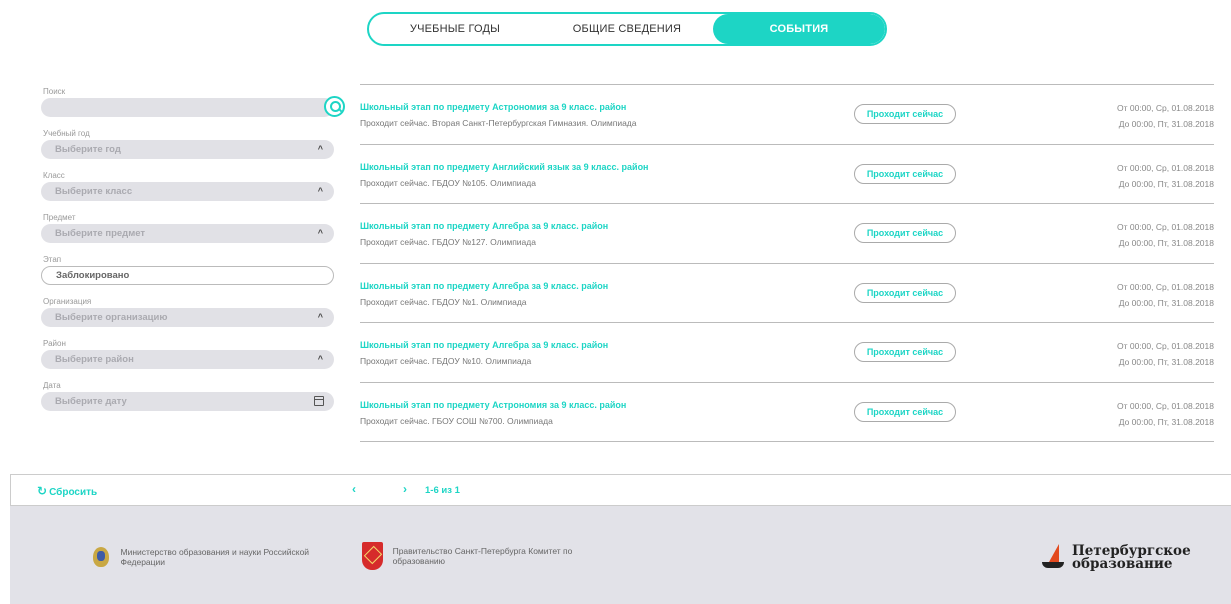 Image resolution: width=1231 pixels, height=604 pixels. What do you see at coordinates (88, 149) in the screenshot?
I see `year-placeholder: Выберите год` at bounding box center [88, 149].